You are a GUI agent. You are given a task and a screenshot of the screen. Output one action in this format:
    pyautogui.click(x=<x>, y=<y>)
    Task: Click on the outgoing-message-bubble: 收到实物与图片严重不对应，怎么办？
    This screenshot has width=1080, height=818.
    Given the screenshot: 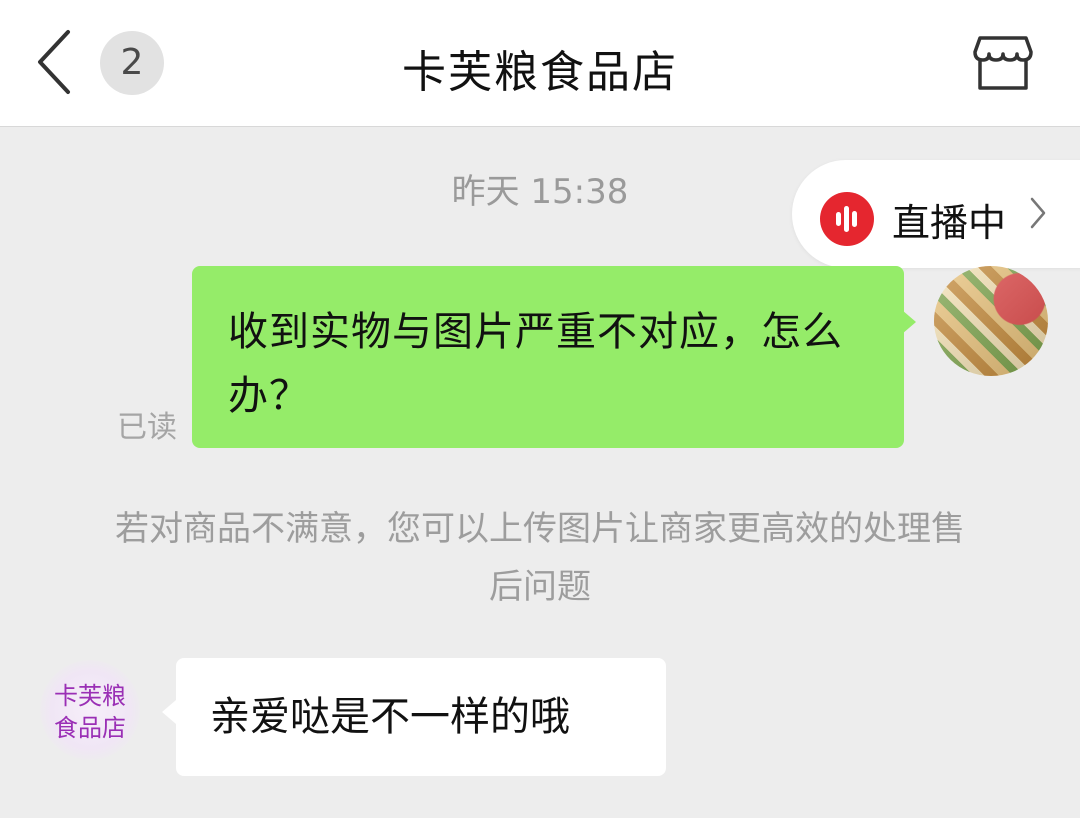 What is the action you would take?
    pyautogui.click(x=548, y=357)
    